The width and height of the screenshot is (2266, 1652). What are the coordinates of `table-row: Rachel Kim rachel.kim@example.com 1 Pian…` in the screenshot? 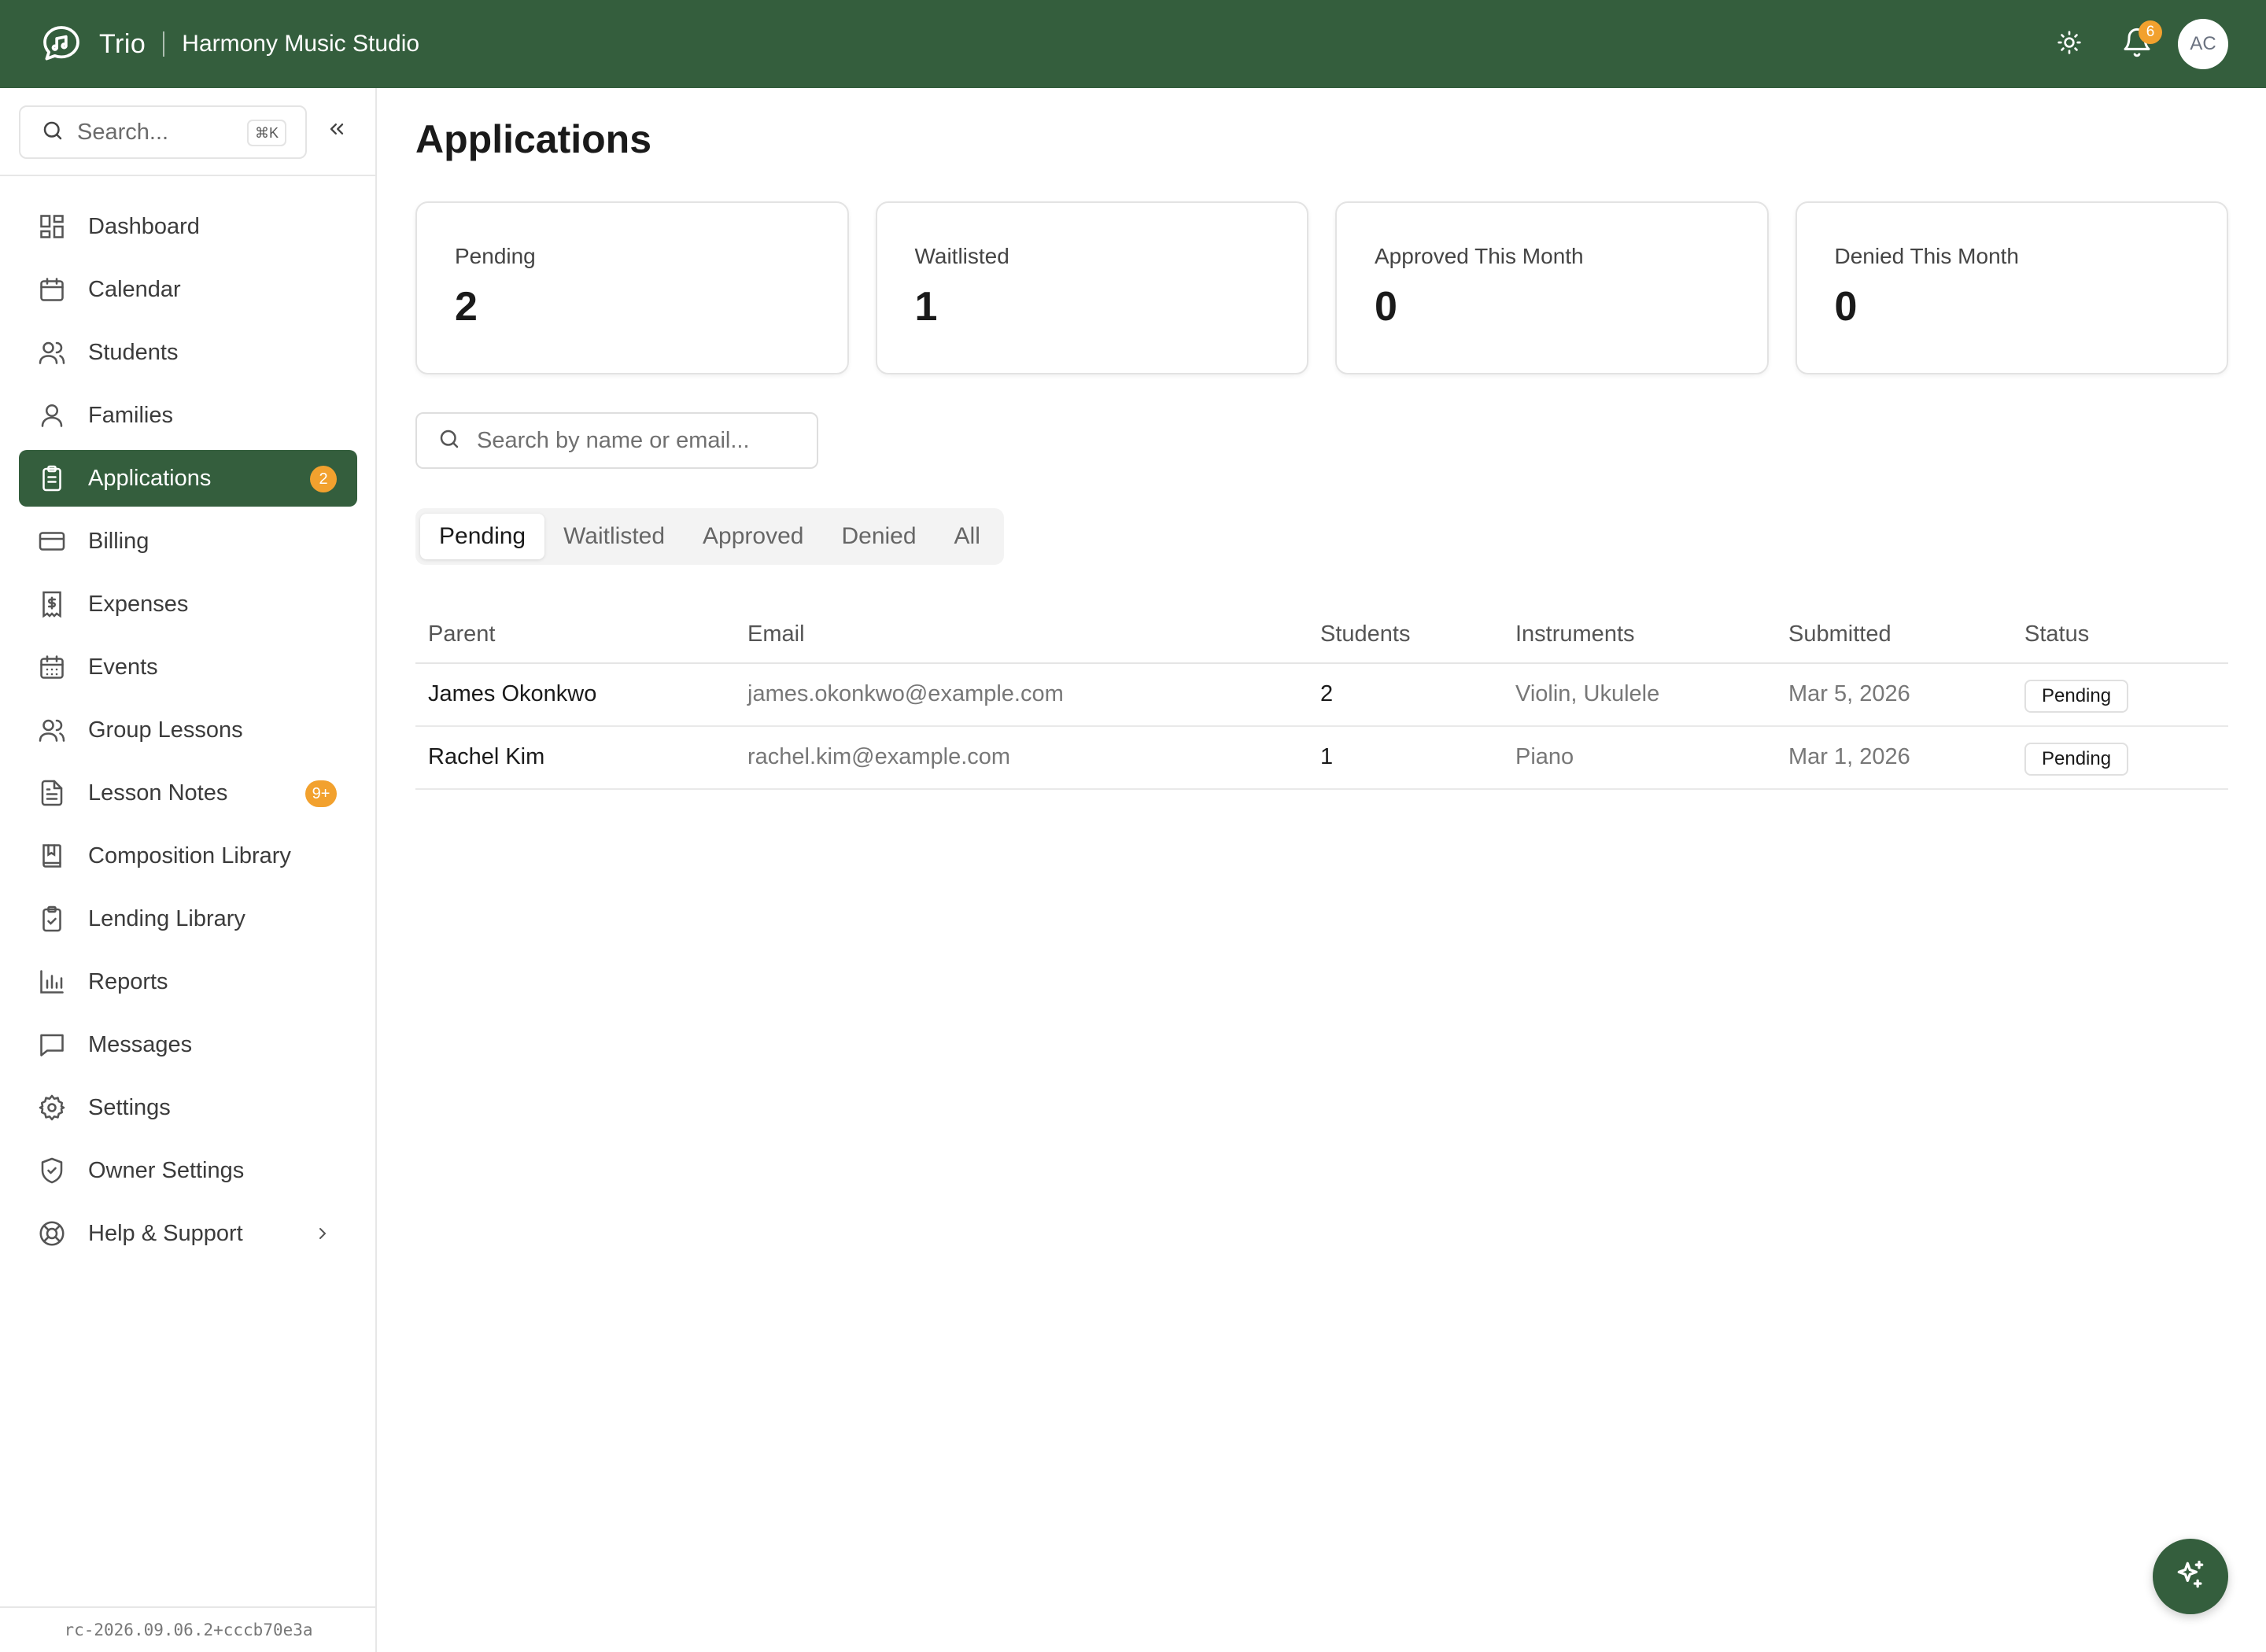 It's located at (1321, 758).